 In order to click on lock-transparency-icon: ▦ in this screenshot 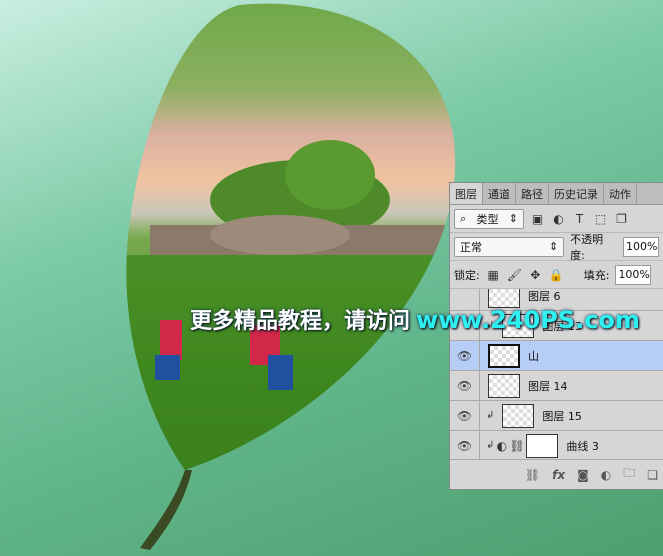, I will do `click(493, 275)`.